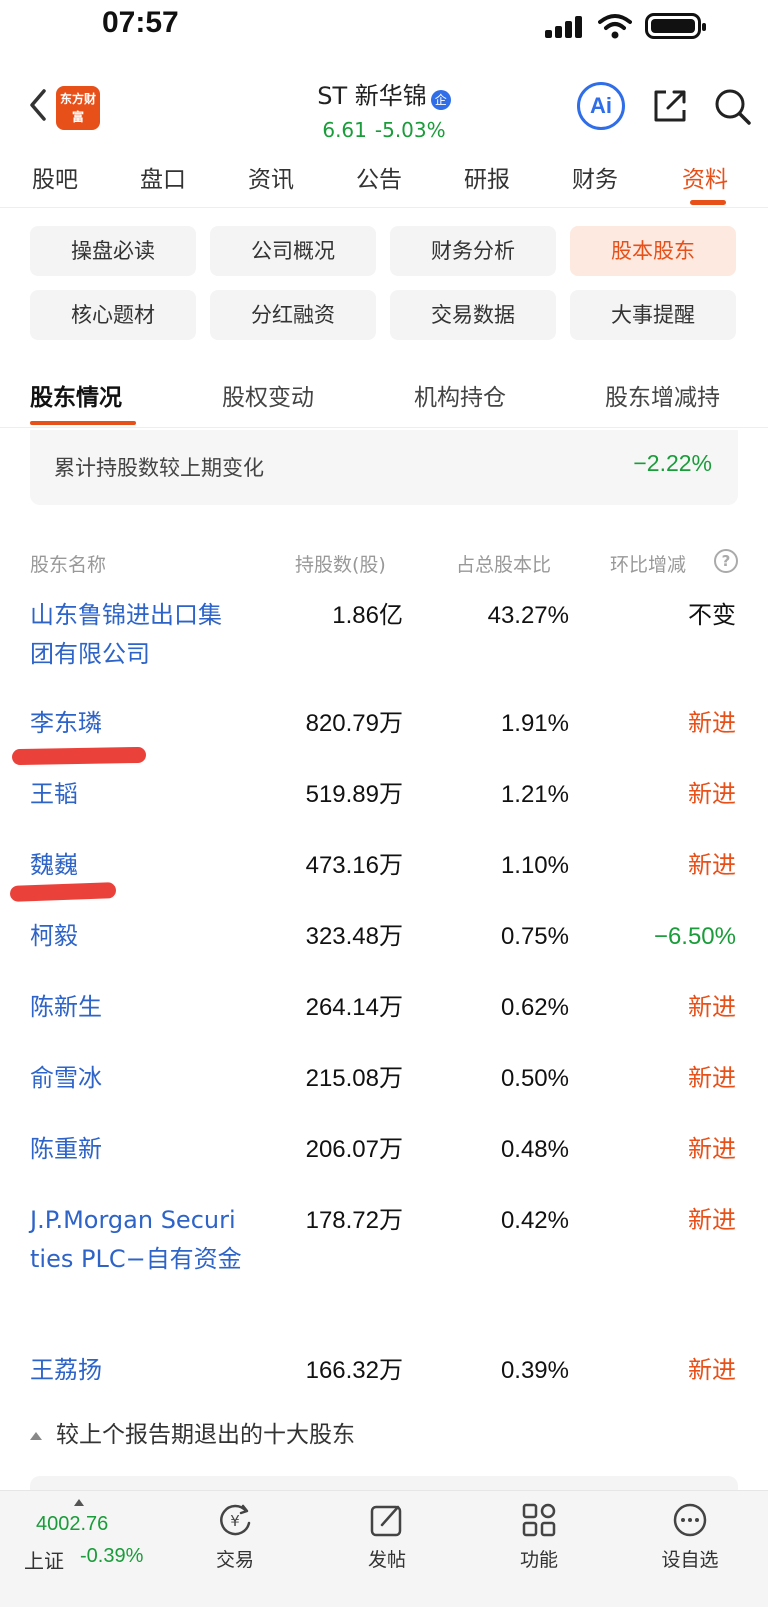 This screenshot has width=768, height=1607. What do you see at coordinates (36, 1435) in the screenshot?
I see `collapse-triangle-icon` at bounding box center [36, 1435].